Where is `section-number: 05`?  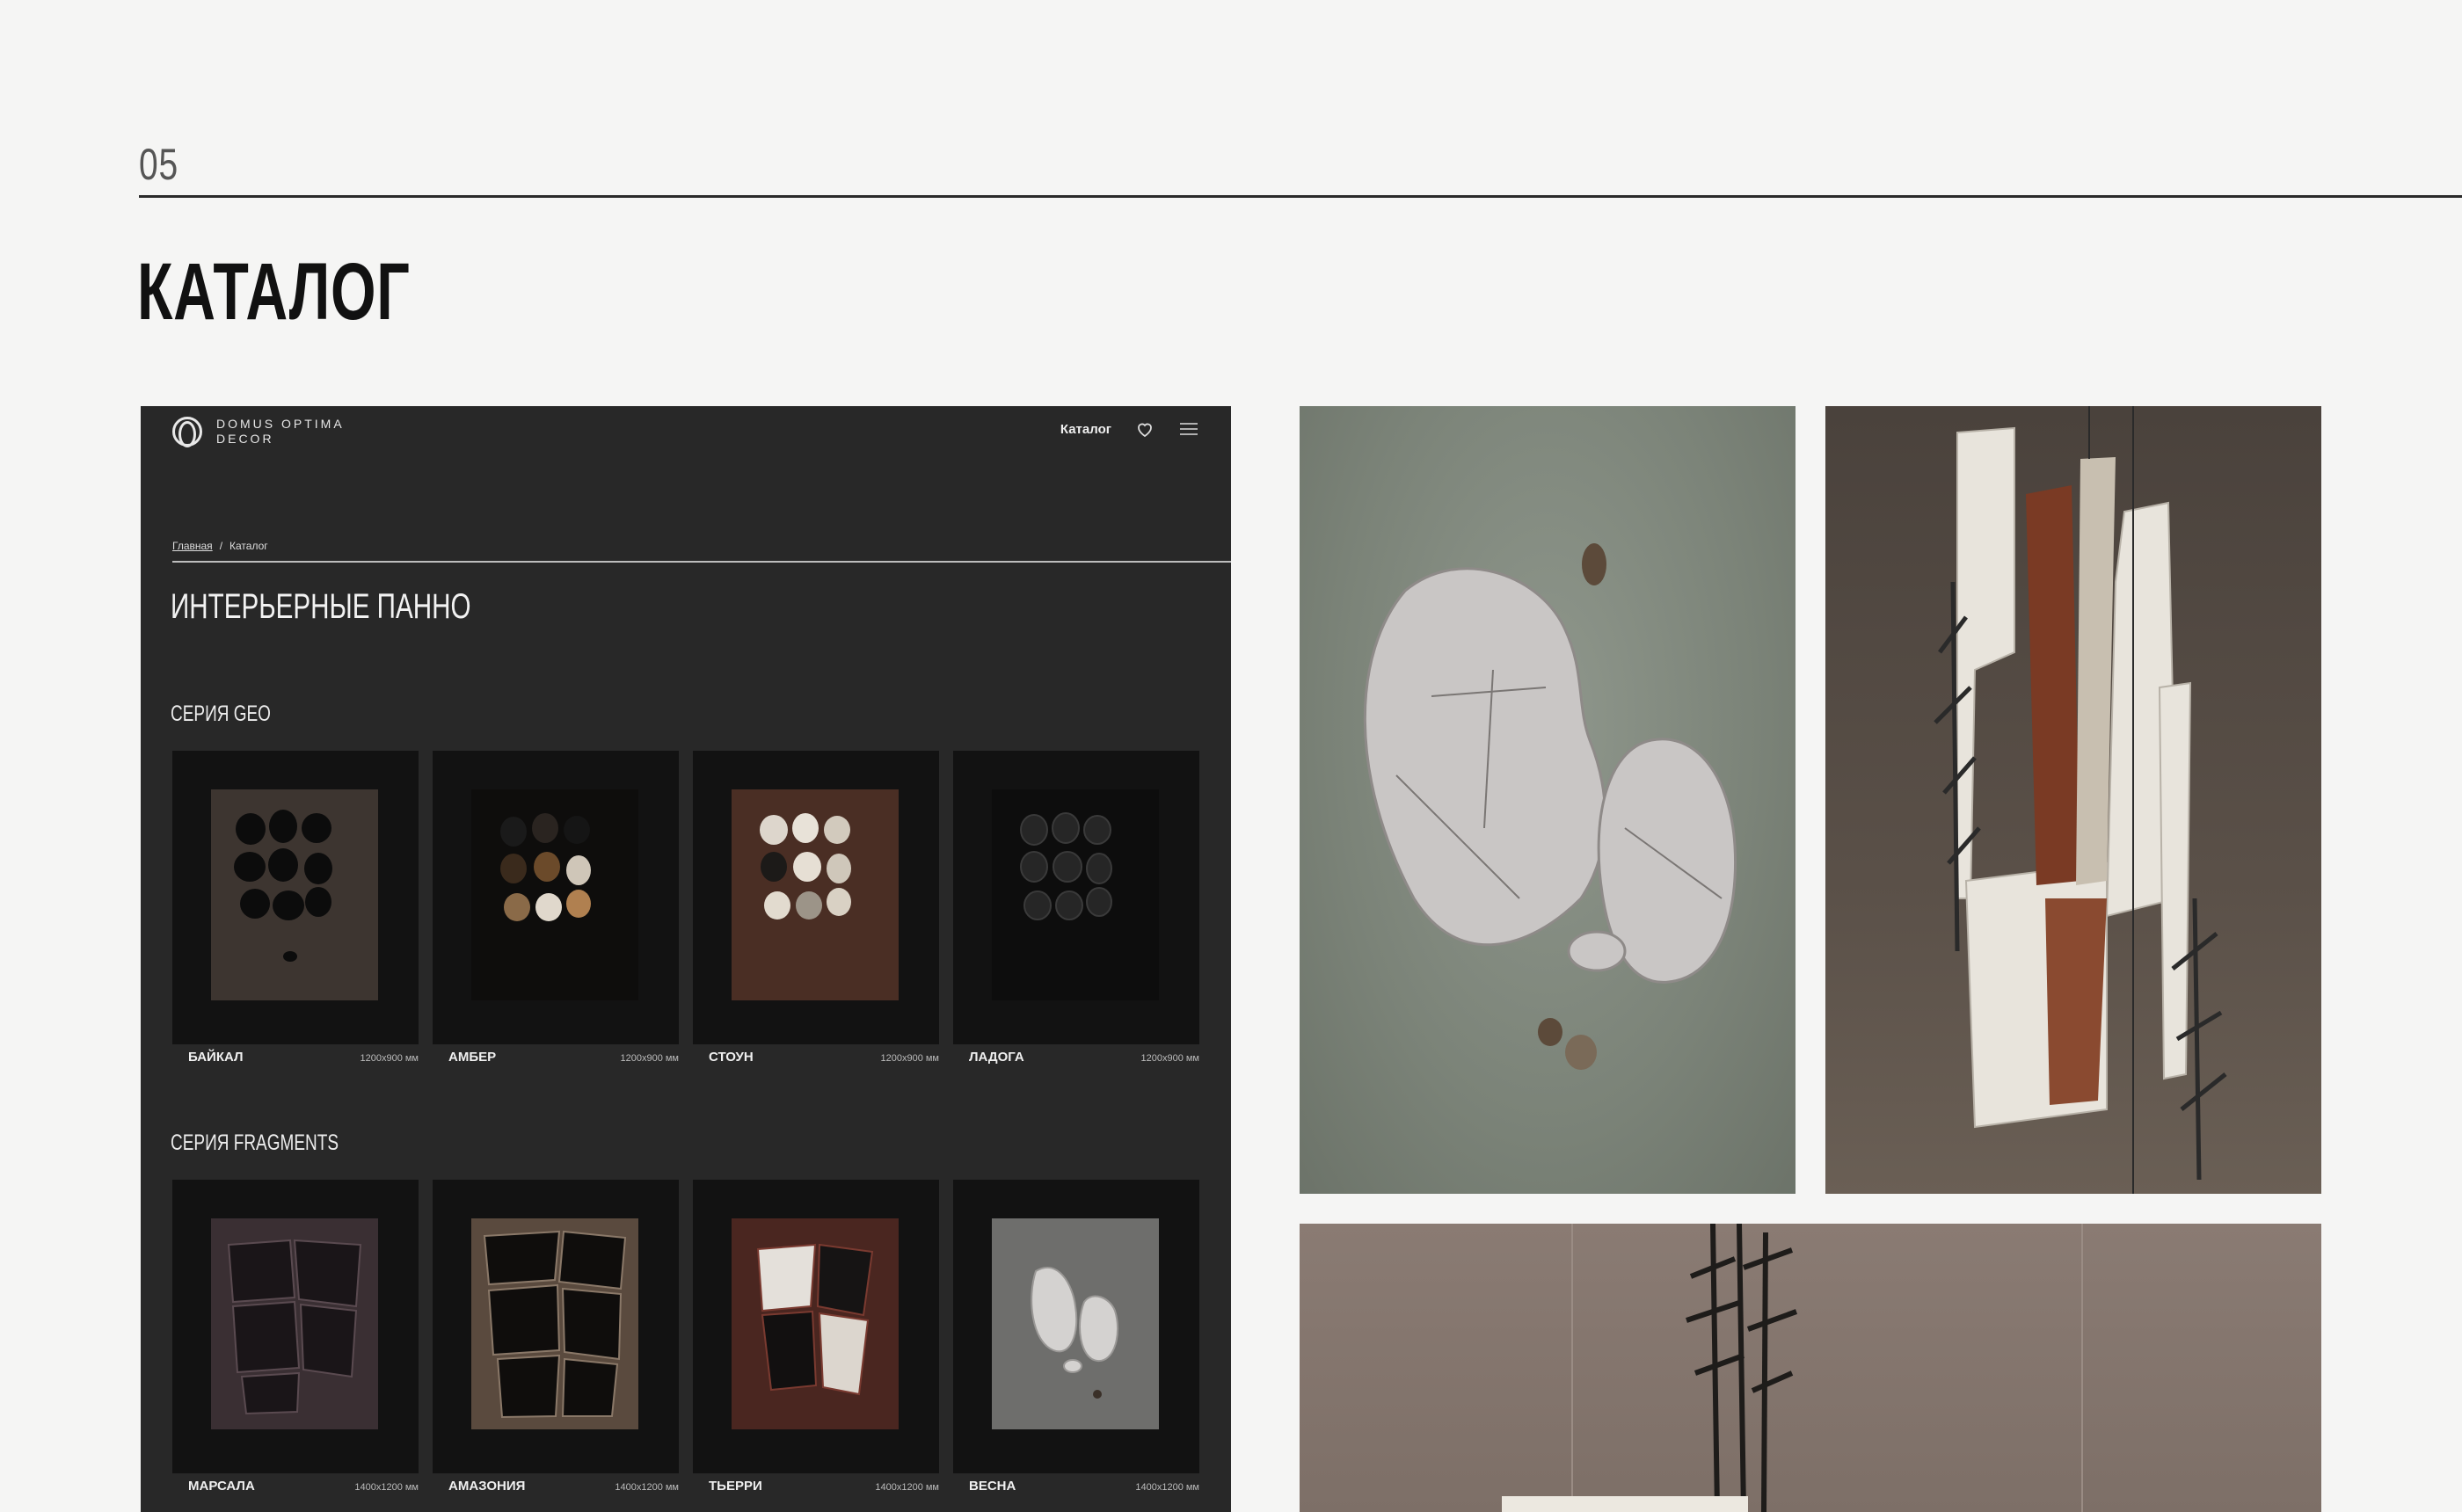 section-number: 05 is located at coordinates (158, 165).